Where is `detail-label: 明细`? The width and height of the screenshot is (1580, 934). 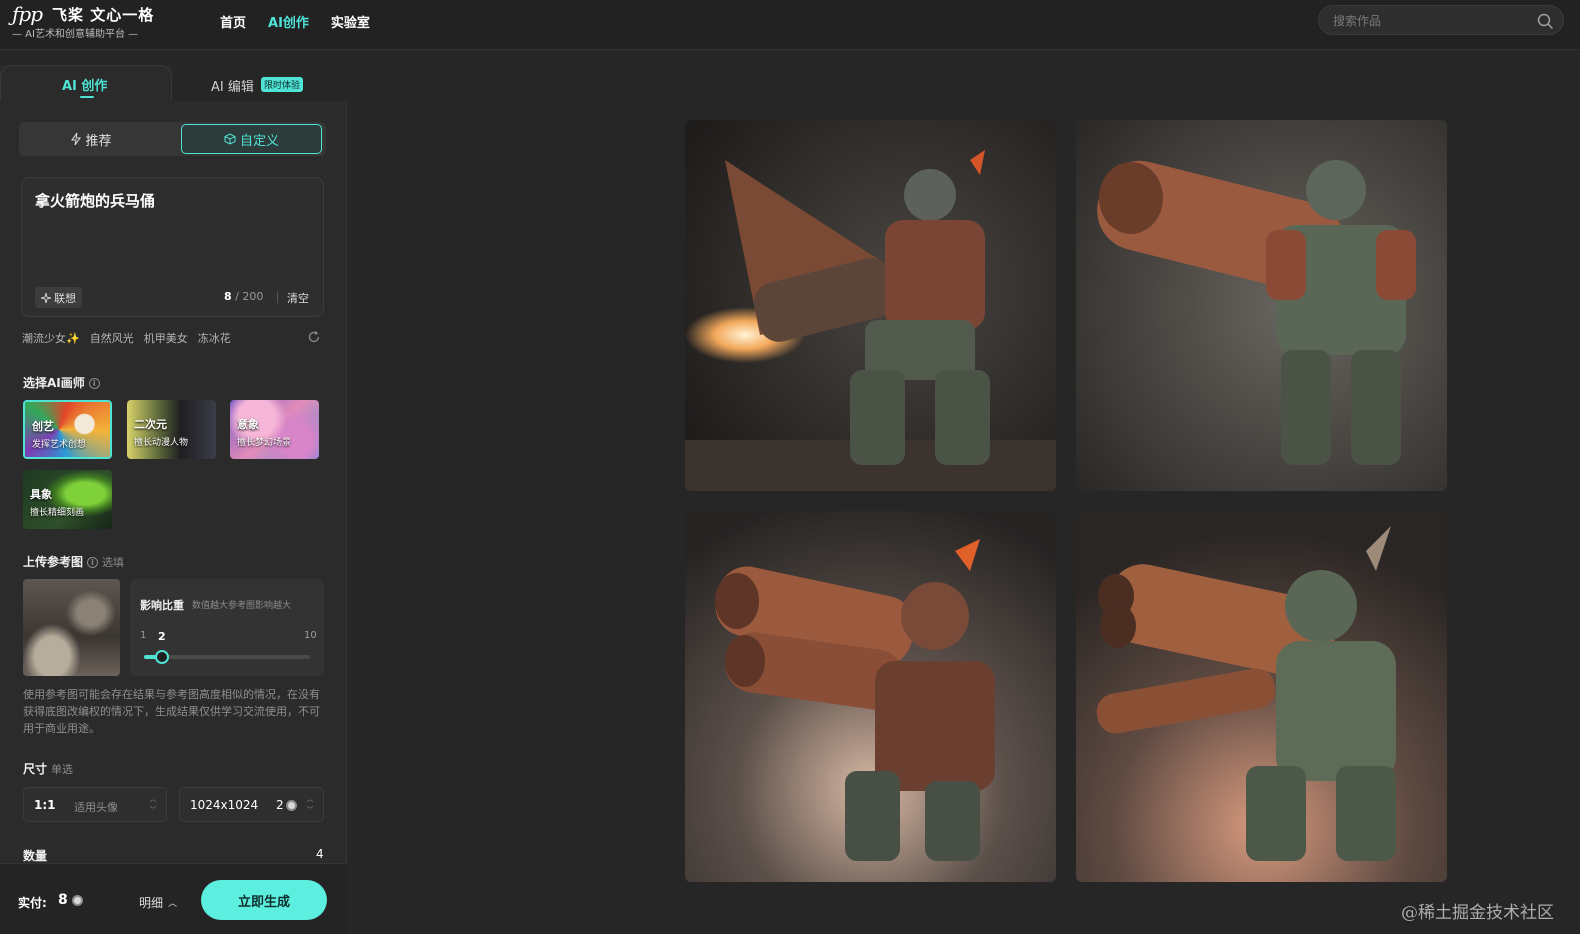 detail-label: 明细 is located at coordinates (151, 903).